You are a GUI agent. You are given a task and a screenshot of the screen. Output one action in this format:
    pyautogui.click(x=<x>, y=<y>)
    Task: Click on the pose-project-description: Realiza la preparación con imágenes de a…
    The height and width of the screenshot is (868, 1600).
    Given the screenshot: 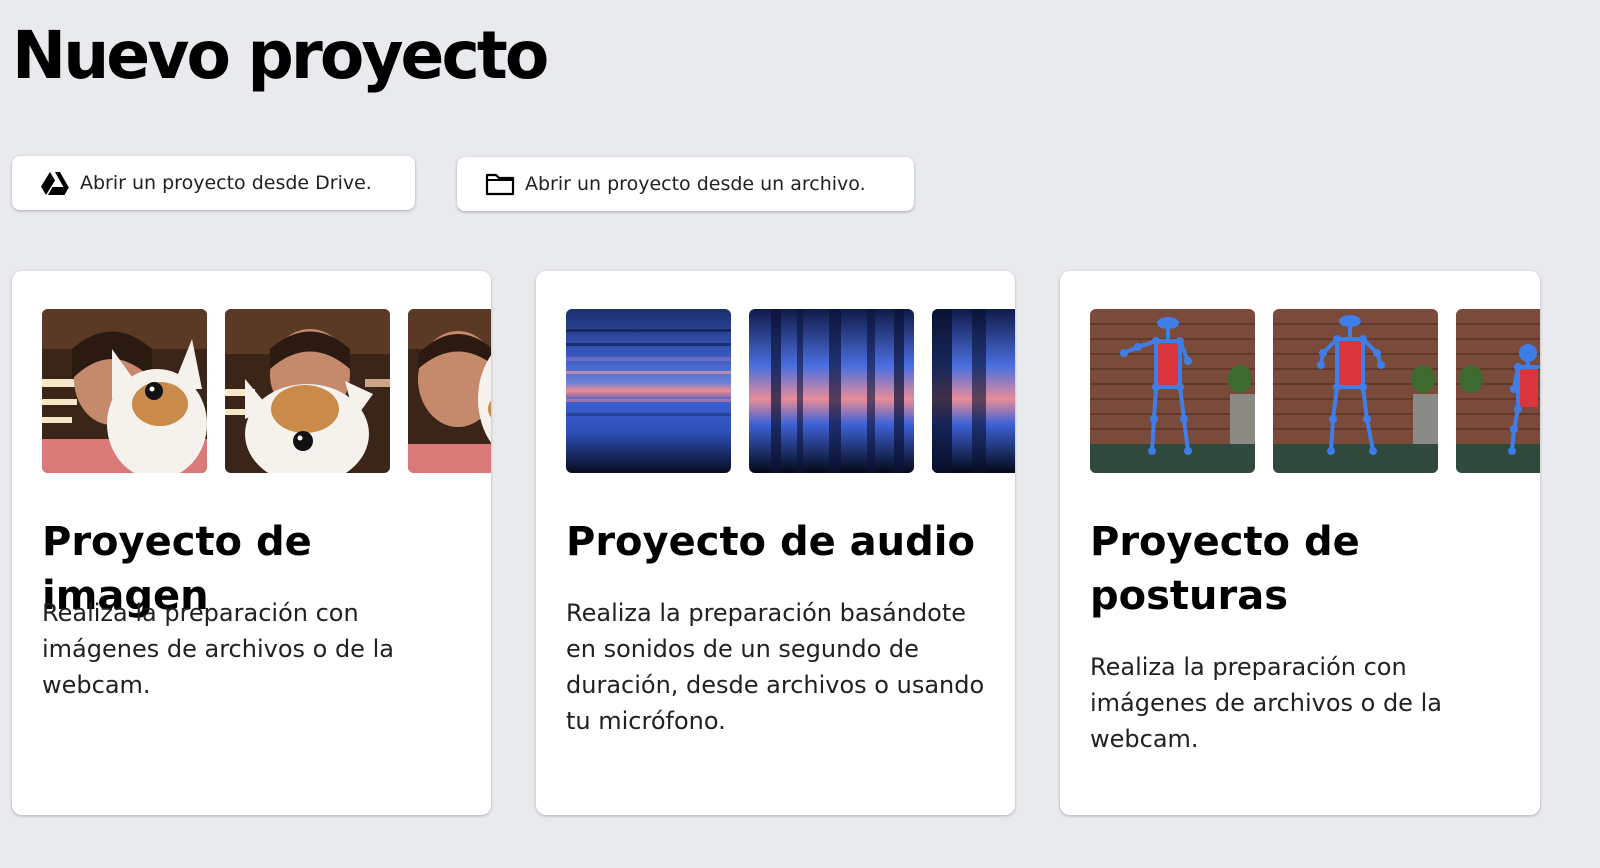 What is the action you would take?
    pyautogui.click(x=1266, y=703)
    